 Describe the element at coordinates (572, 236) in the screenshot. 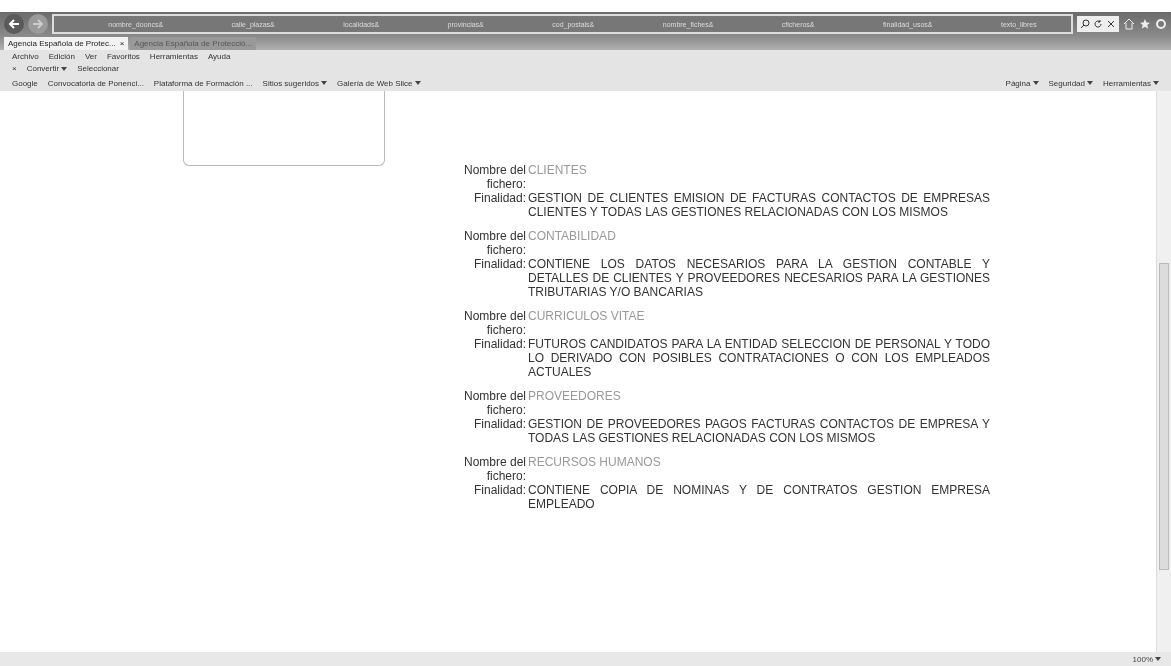

I see `file-name: CONTABILIDAD` at that location.